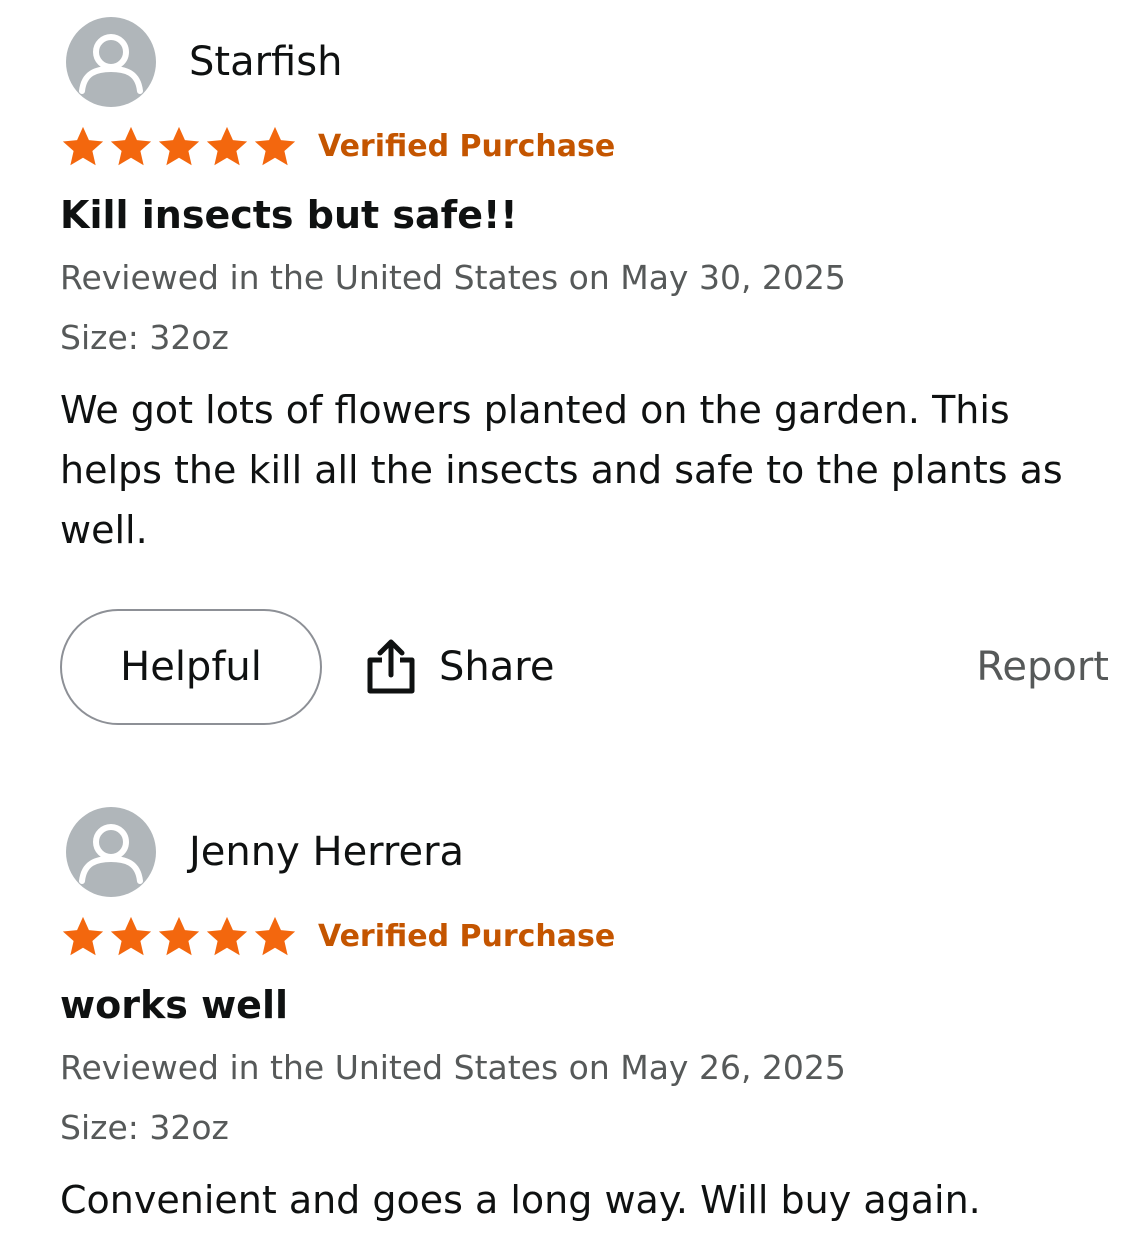  What do you see at coordinates (174, 1005) in the screenshot?
I see `review-title: works well` at bounding box center [174, 1005].